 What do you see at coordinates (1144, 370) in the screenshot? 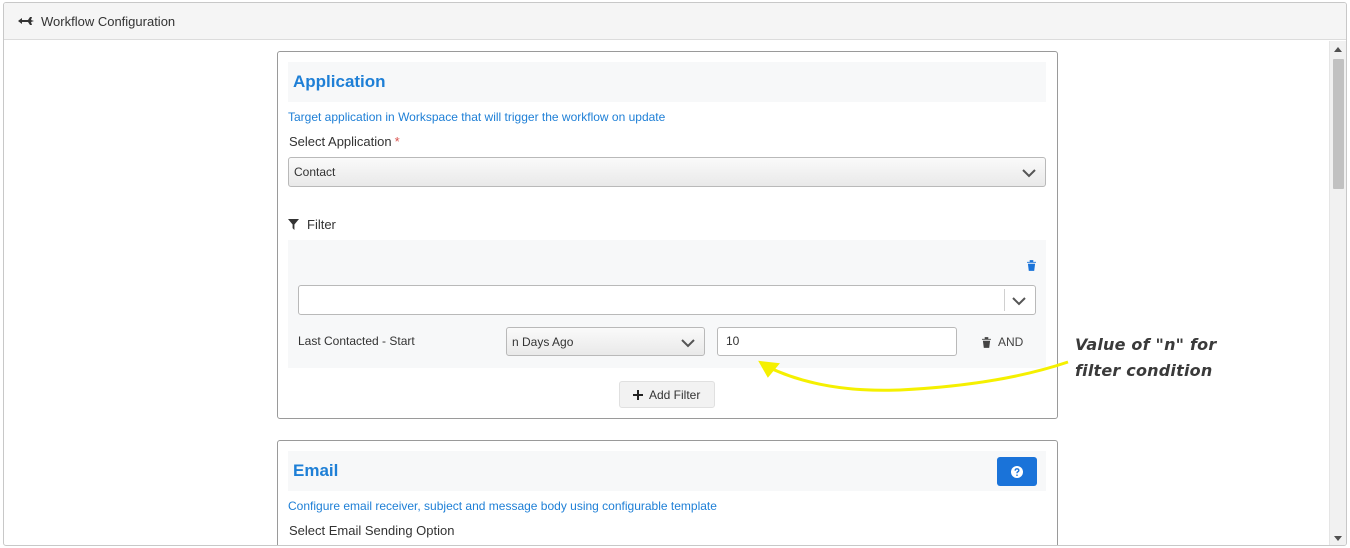
I see `annotation-line-2: filter condition` at bounding box center [1144, 370].